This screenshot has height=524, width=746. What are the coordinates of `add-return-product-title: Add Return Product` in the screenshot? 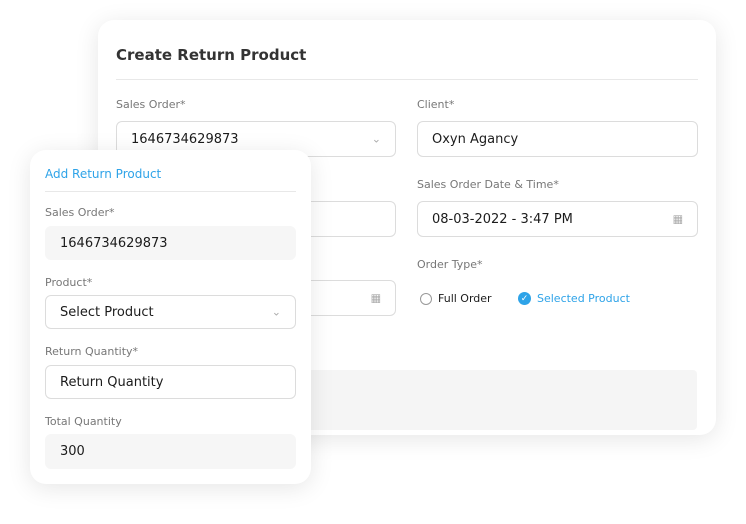 It's located at (103, 174).